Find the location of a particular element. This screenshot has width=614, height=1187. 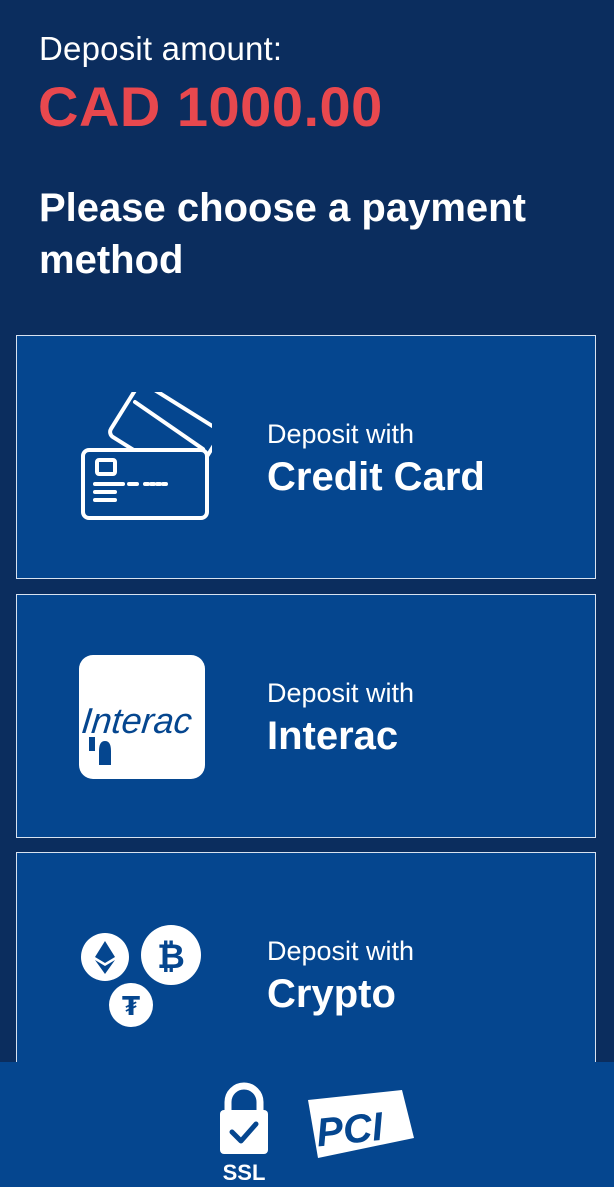

security-footer: SSL PCI is located at coordinates (307, 1124).